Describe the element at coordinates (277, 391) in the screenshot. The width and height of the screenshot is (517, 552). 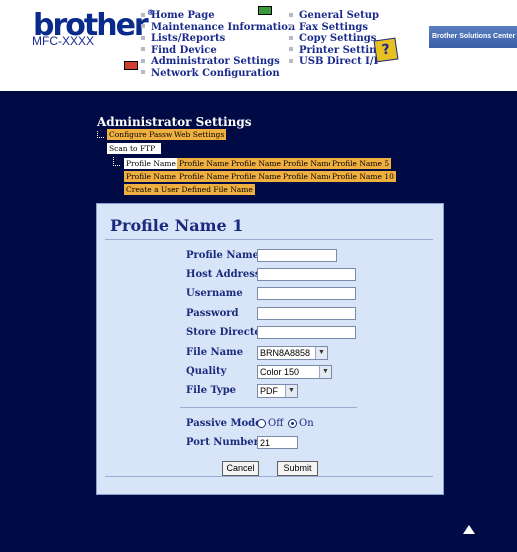
I see `file-type-select: PDF ▼` at that location.